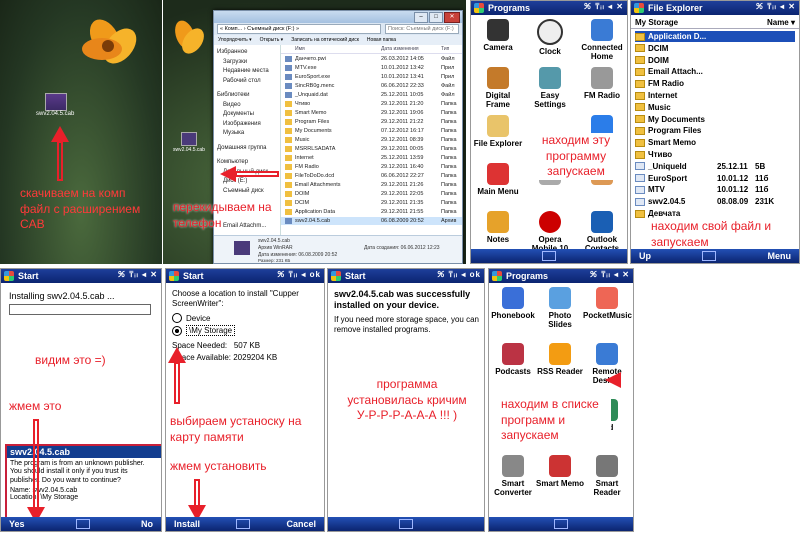  Describe the element at coordinates (602, 83) in the screenshot. I see `program-tile: FM Radio` at that location.